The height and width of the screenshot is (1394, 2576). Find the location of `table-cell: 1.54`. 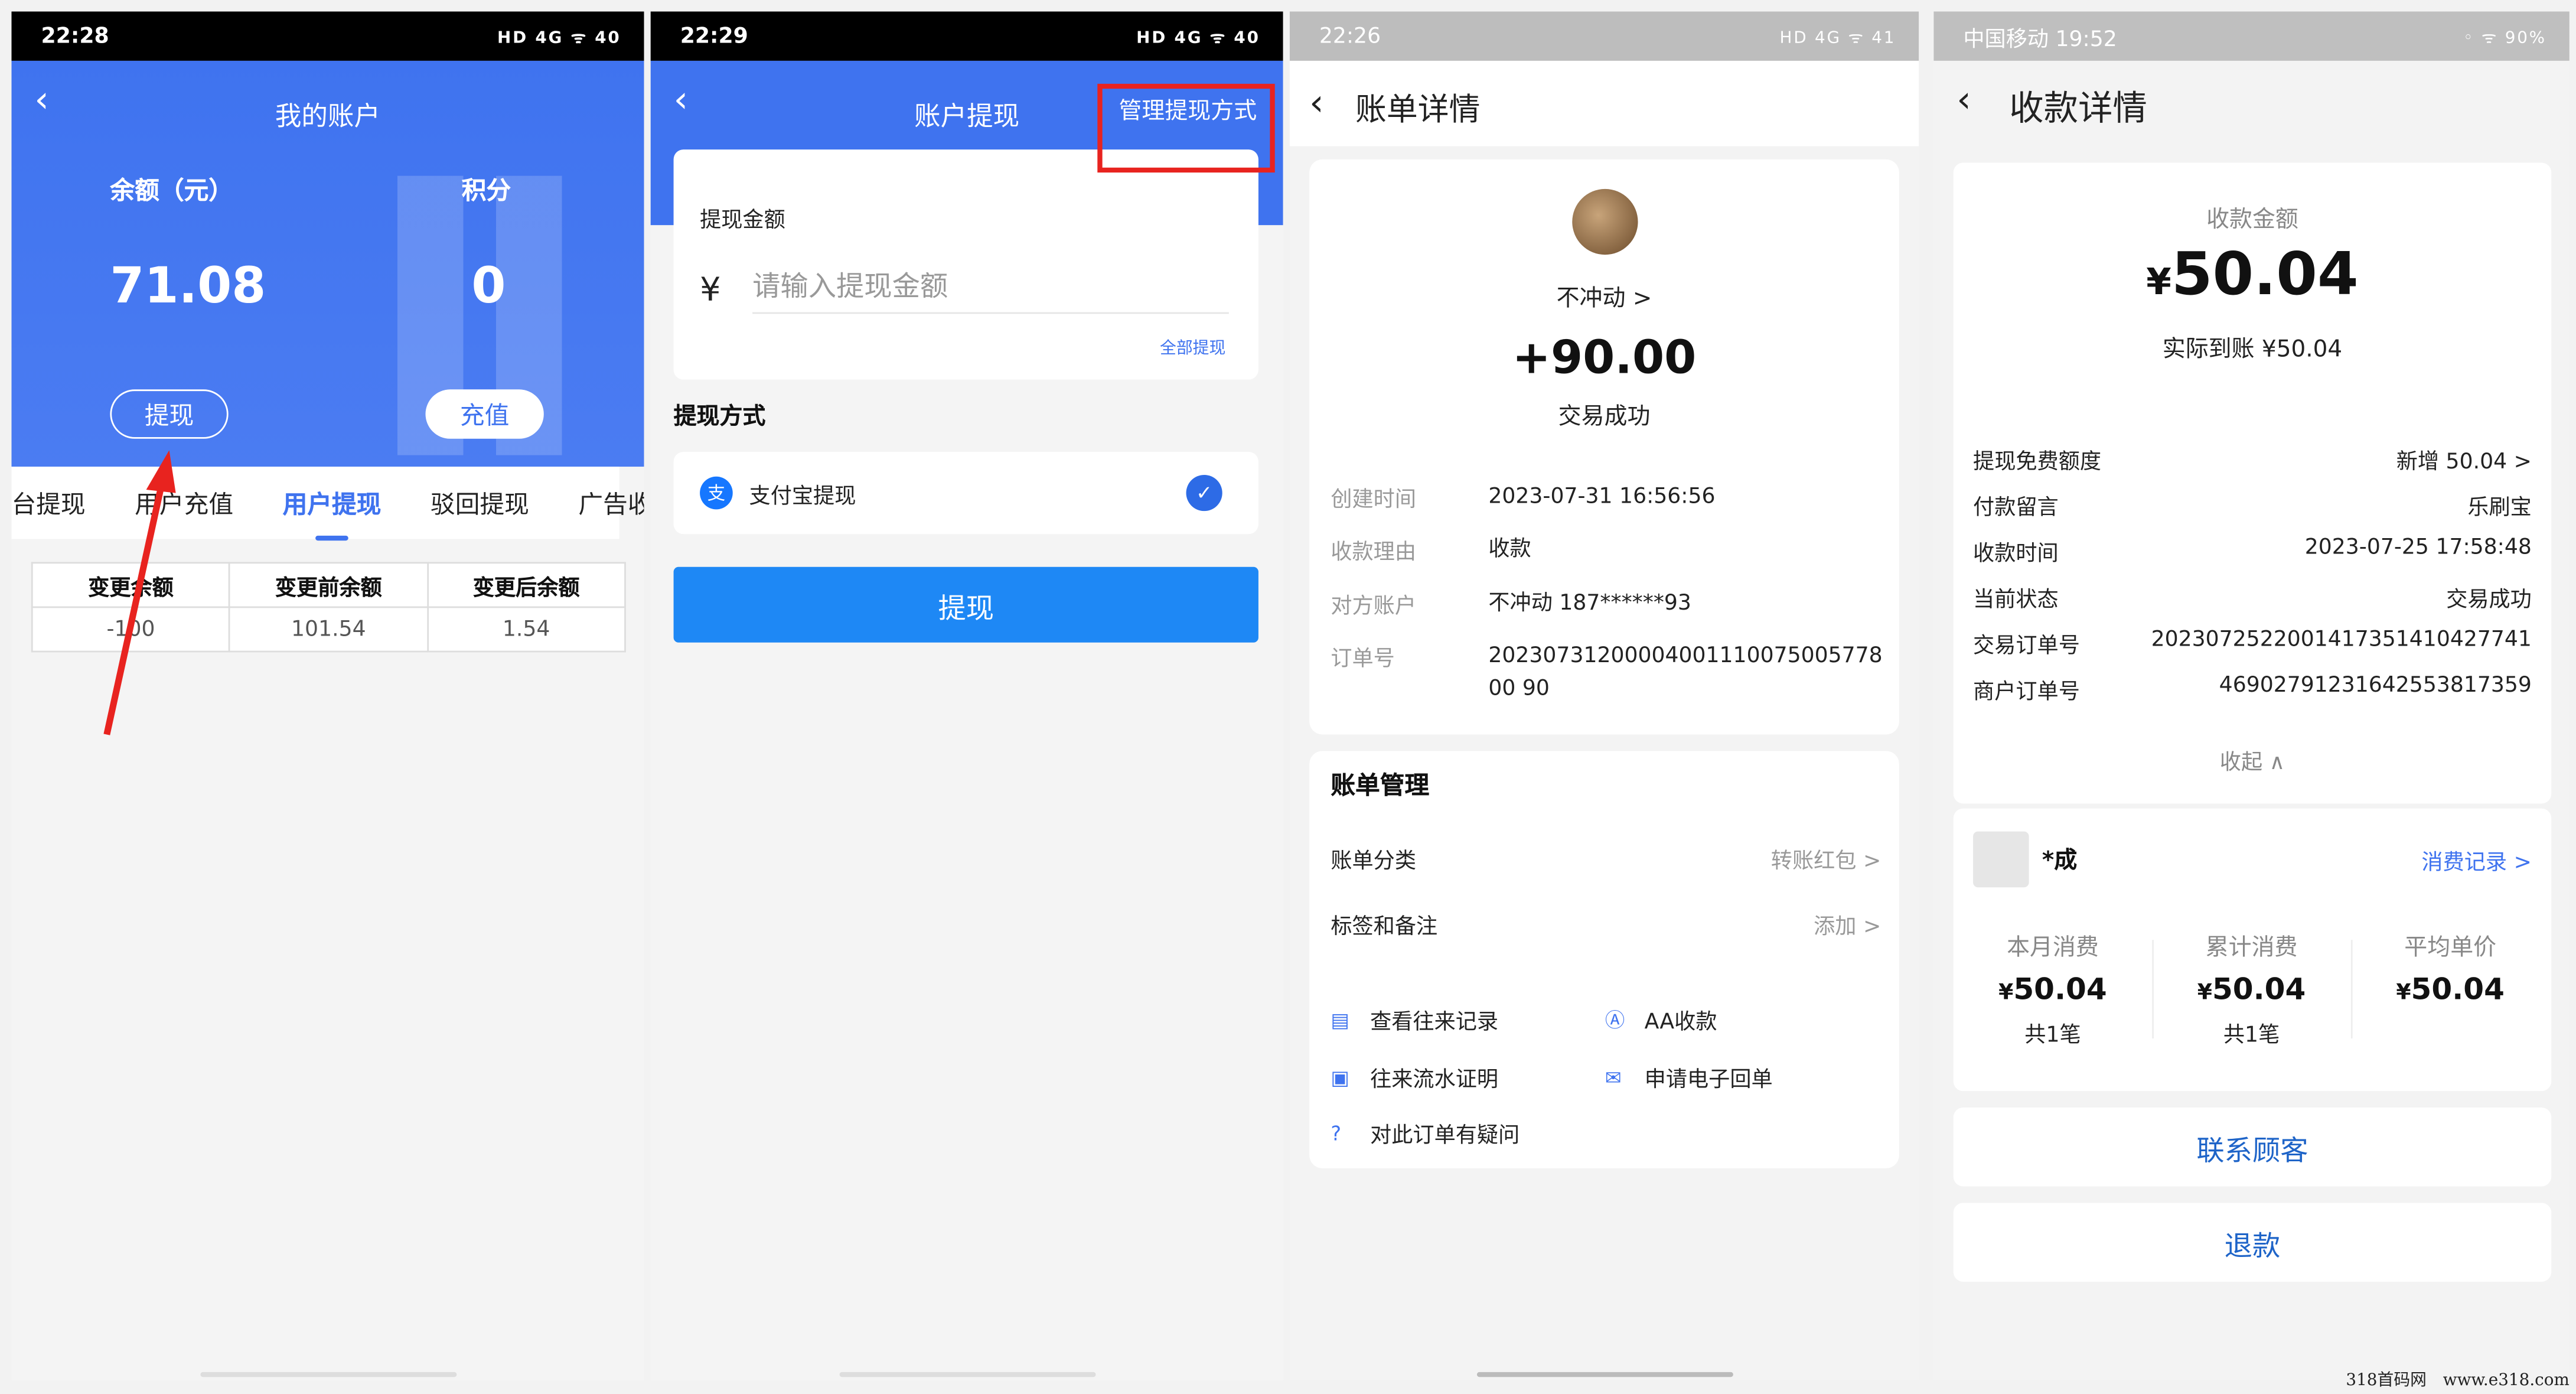

table-cell: 1.54 is located at coordinates (526, 629).